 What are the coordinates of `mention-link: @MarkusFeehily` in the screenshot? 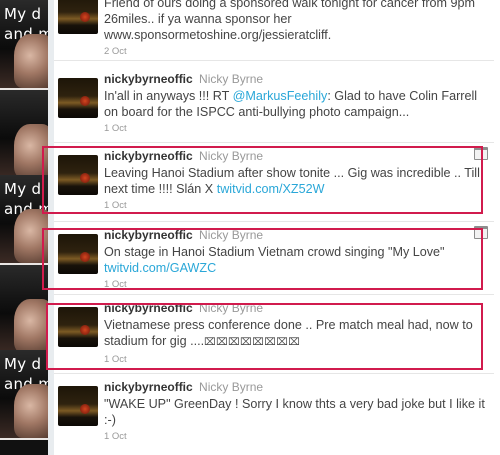 It's located at (280, 96).